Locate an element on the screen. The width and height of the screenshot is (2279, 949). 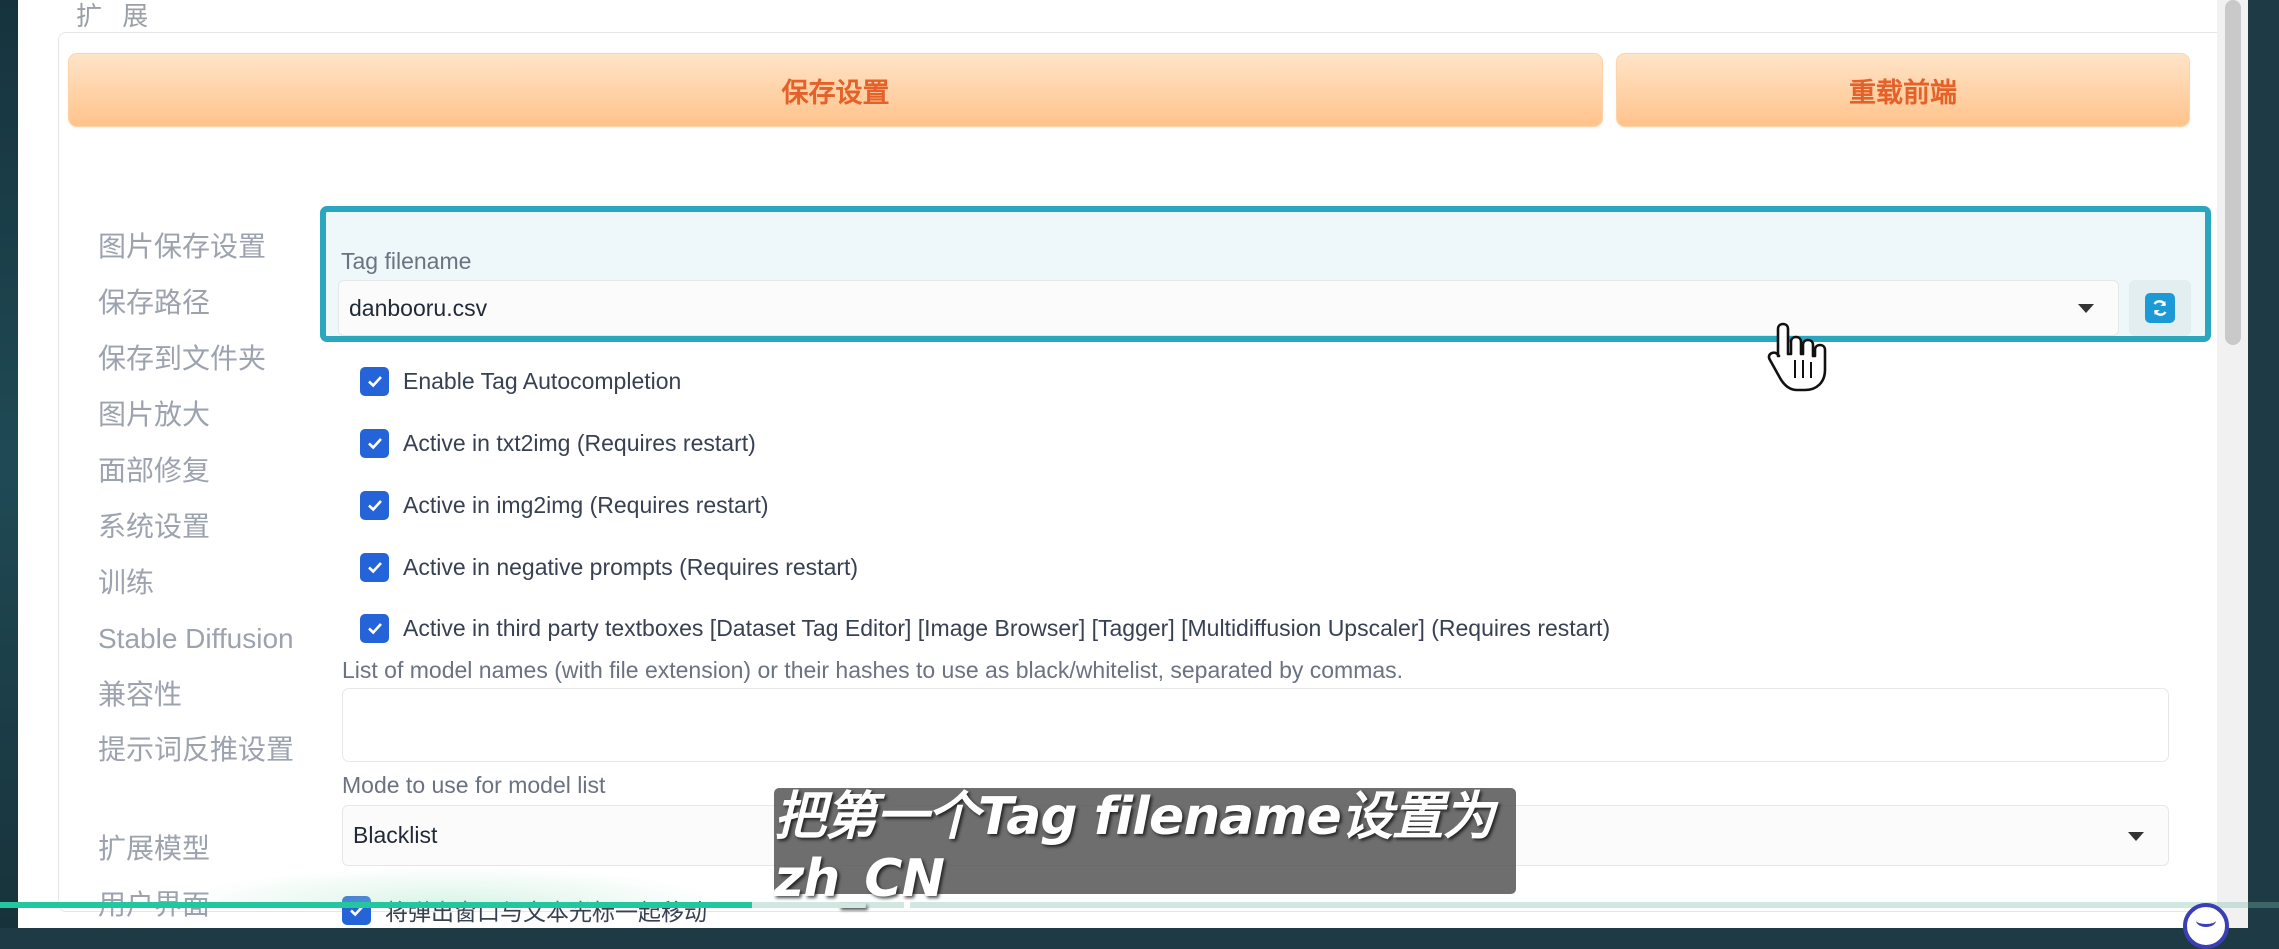
progress-marker is located at coordinates (907, 905).